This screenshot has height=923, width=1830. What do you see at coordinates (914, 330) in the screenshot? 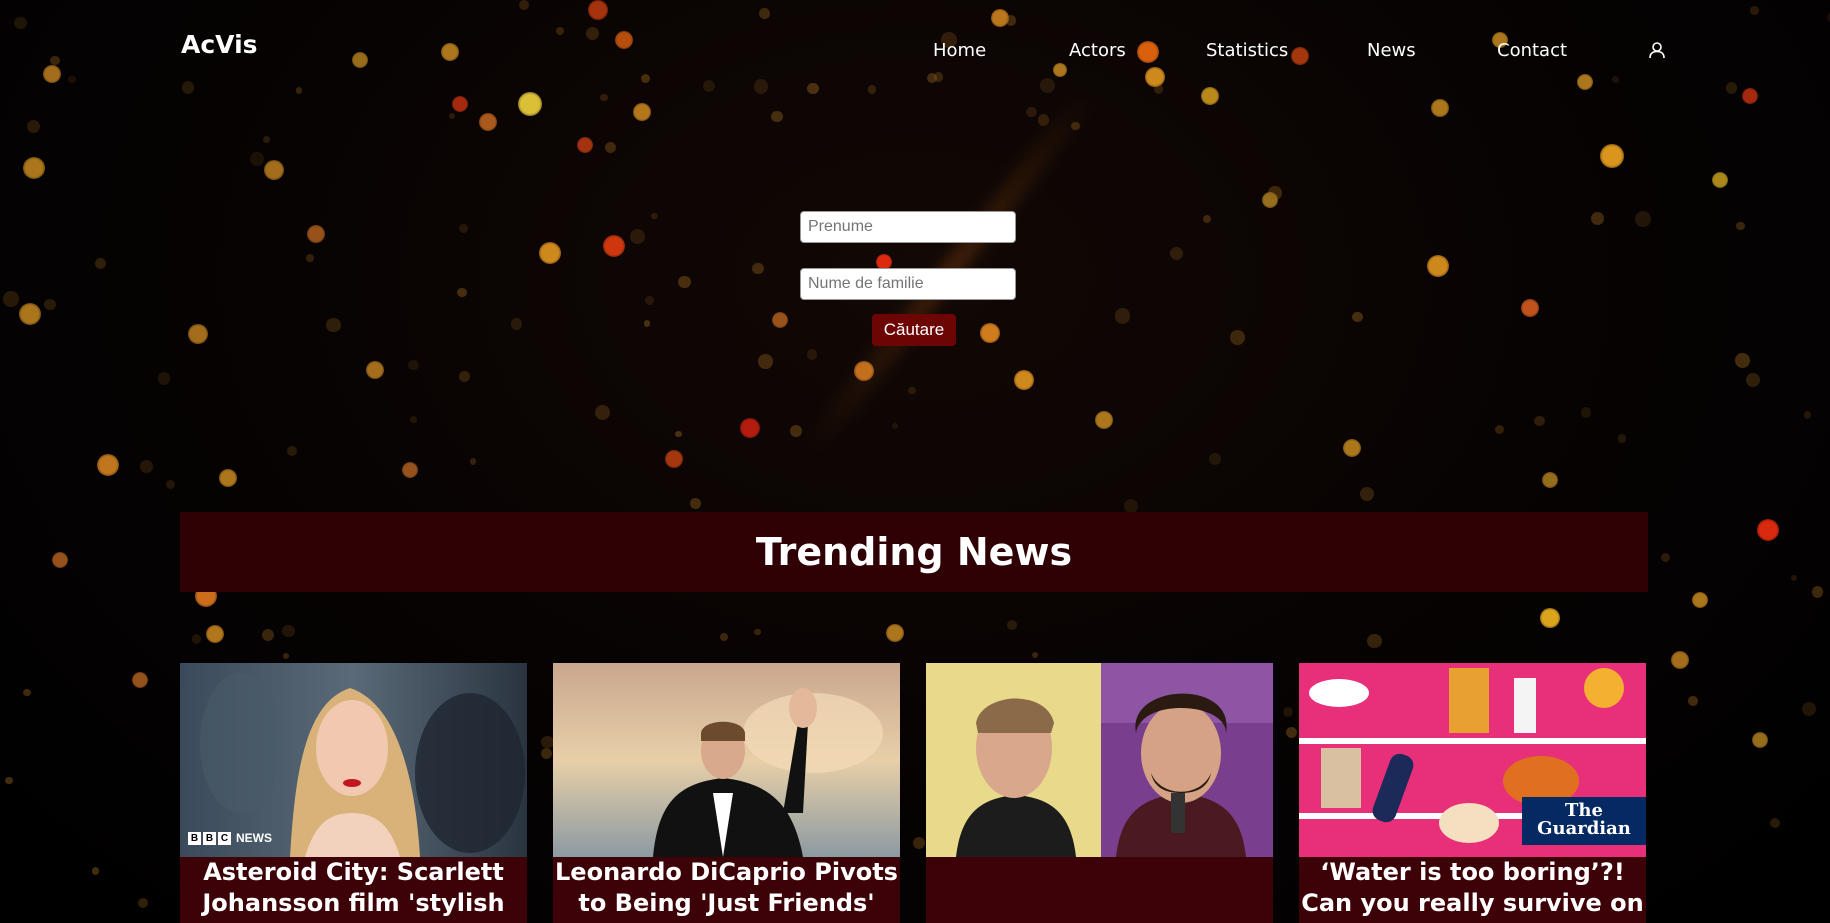
I see `search-button: Căutare` at bounding box center [914, 330].